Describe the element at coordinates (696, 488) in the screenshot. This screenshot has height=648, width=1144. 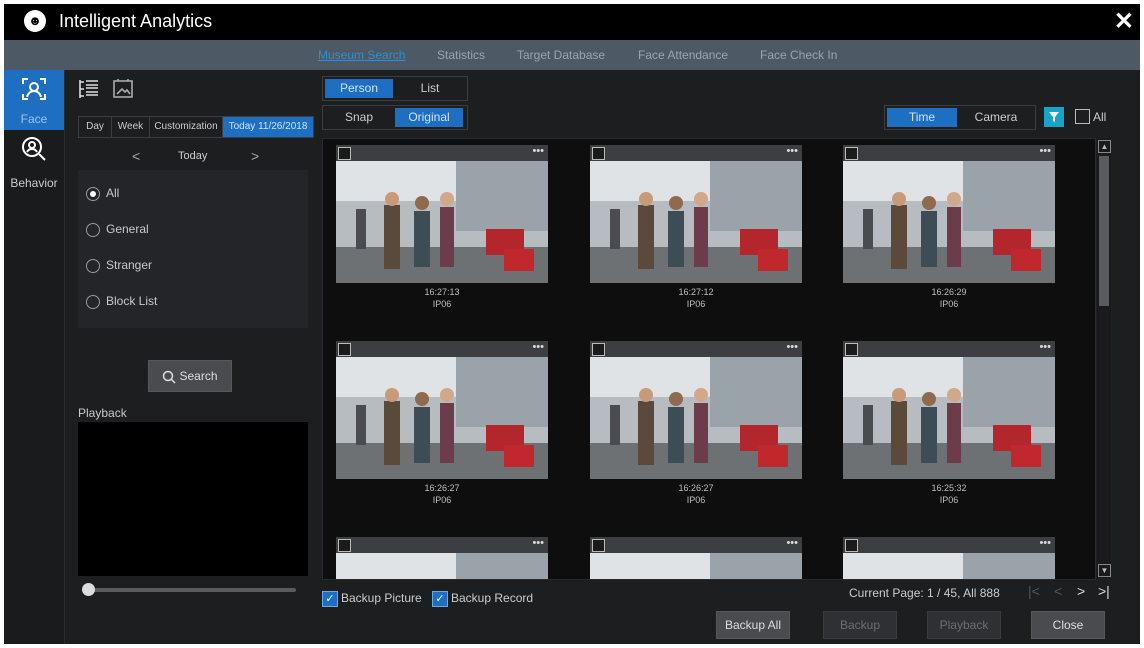
I see `snapshot-time: 16:26:27` at that location.